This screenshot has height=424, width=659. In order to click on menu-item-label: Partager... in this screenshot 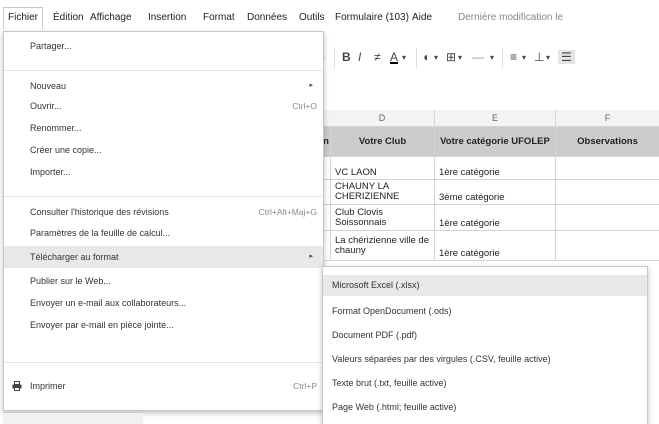, I will do `click(51, 46)`.